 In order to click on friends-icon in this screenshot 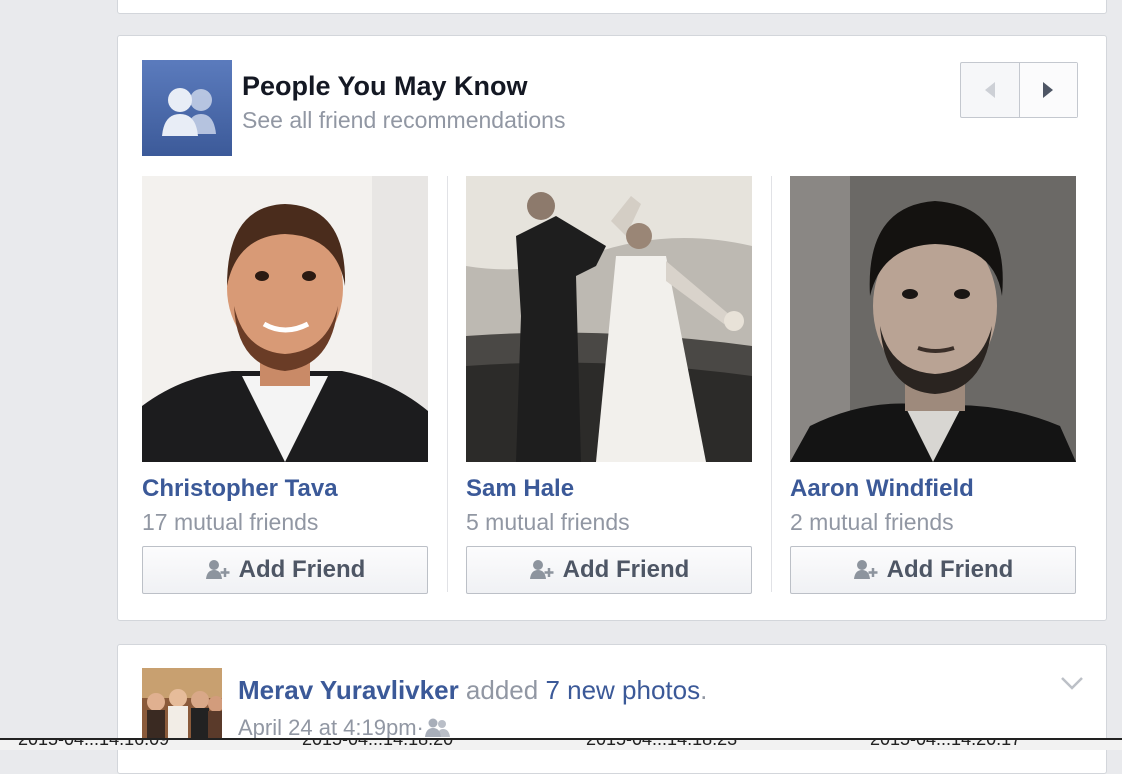, I will do `click(187, 108)`.